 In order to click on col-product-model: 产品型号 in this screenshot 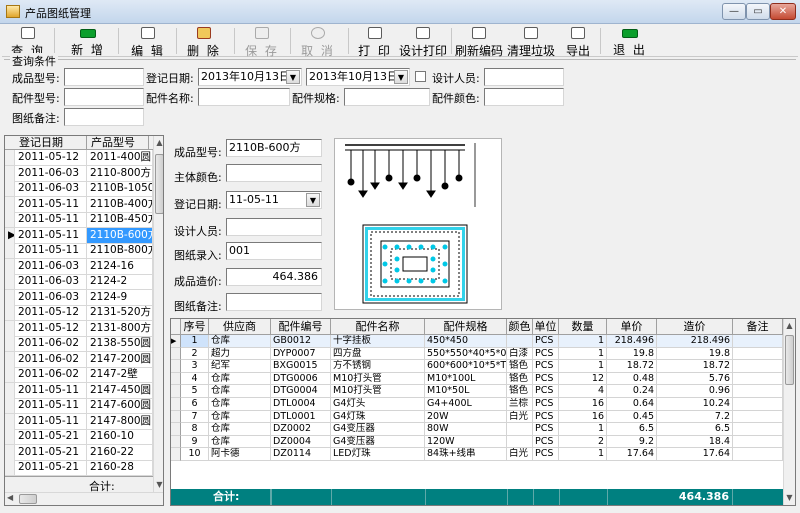, I will do `click(118, 143)`.